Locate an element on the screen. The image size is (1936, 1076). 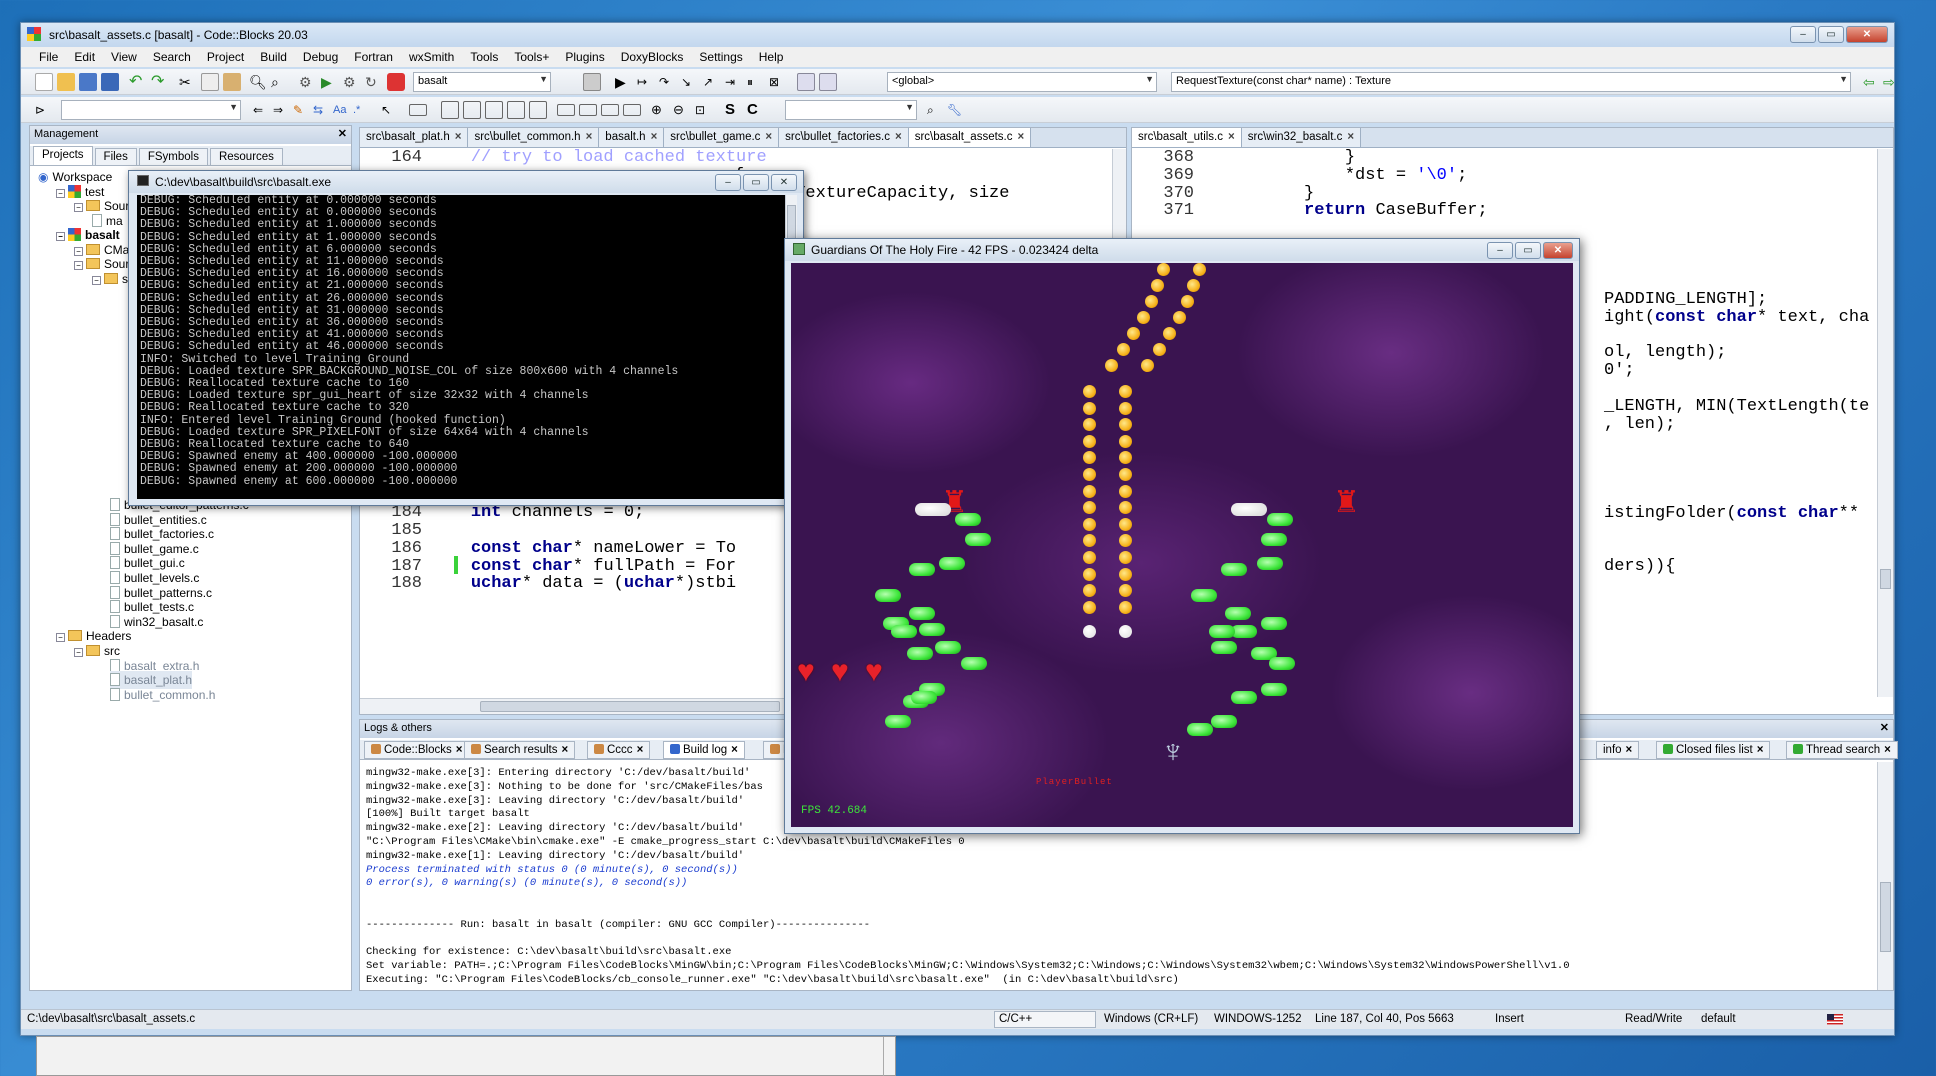
menu-edit: Edit is located at coordinates (84, 57).